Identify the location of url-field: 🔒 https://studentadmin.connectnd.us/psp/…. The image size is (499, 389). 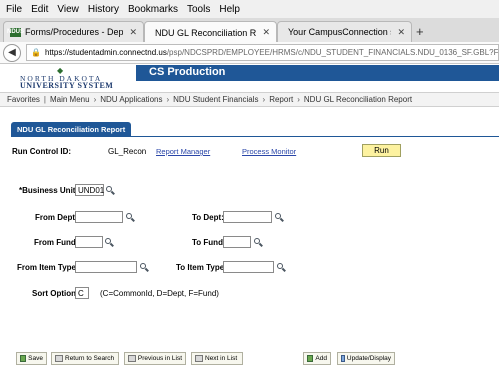
(262, 52).